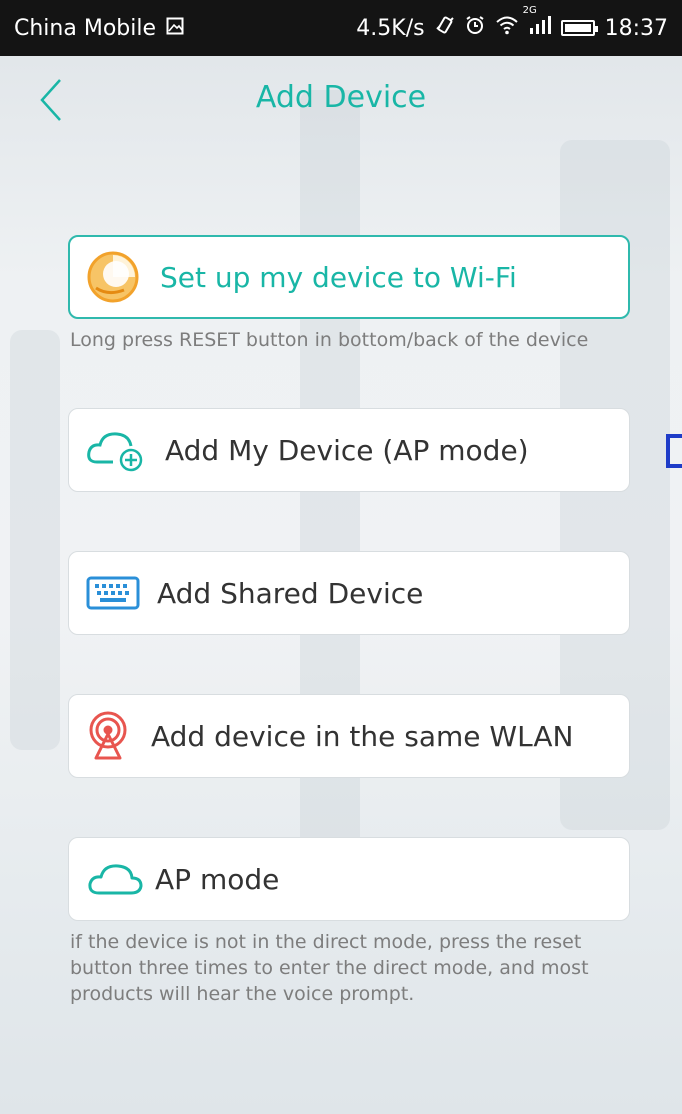 Image resolution: width=682 pixels, height=1114 pixels. I want to click on image-icon, so click(175, 28).